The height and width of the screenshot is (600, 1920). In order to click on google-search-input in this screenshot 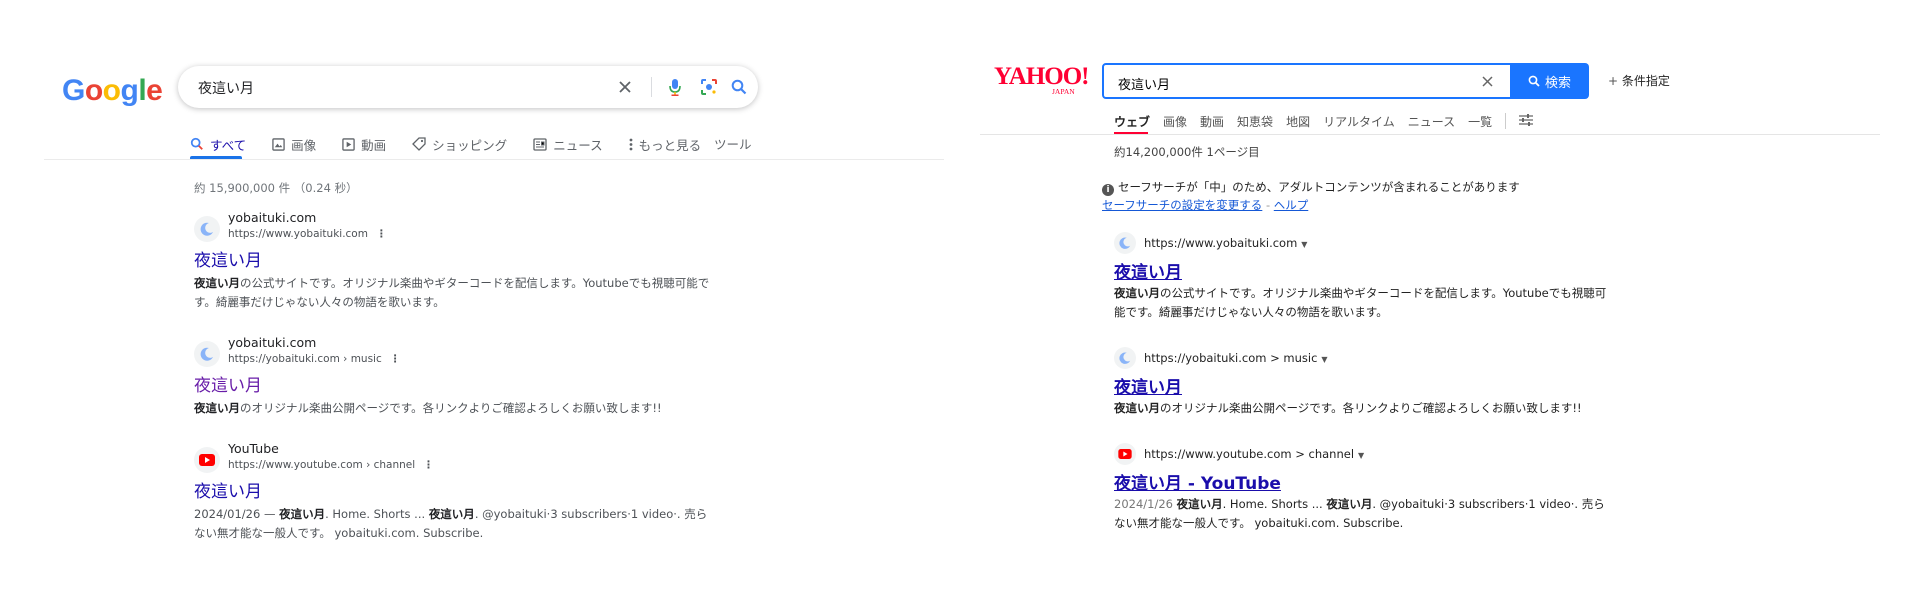, I will do `click(398, 88)`.